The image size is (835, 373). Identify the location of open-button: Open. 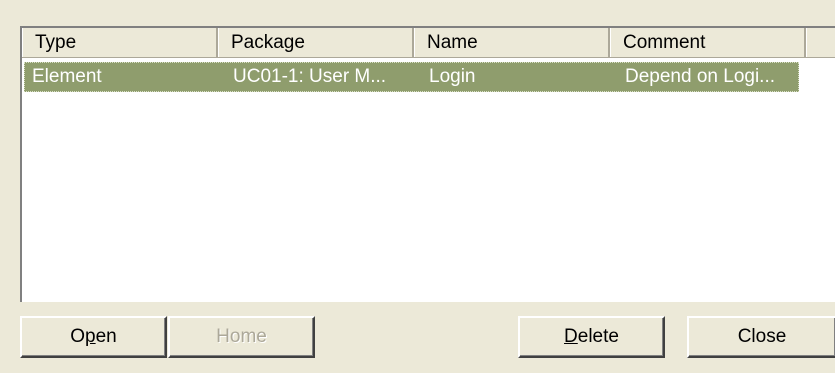
(93, 337).